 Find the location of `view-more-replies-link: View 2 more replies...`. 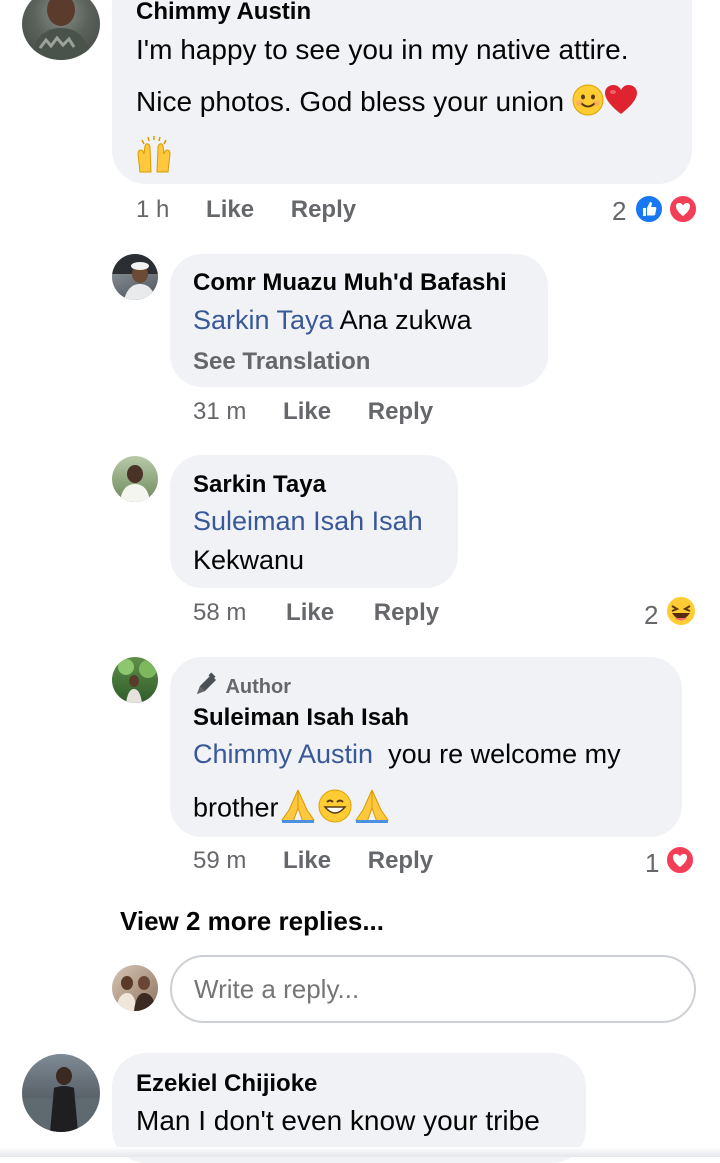

view-more-replies-link: View 2 more replies... is located at coordinates (252, 921).